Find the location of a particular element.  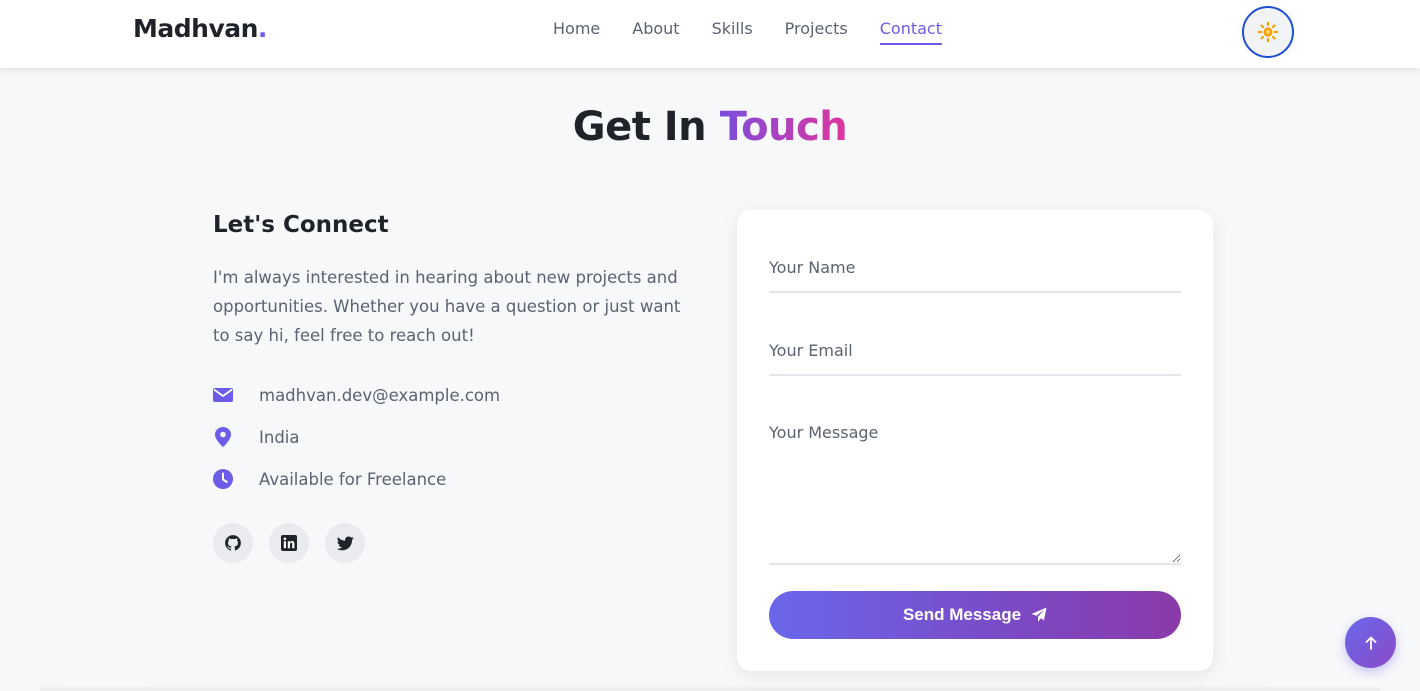

github-icon is located at coordinates (233, 543).